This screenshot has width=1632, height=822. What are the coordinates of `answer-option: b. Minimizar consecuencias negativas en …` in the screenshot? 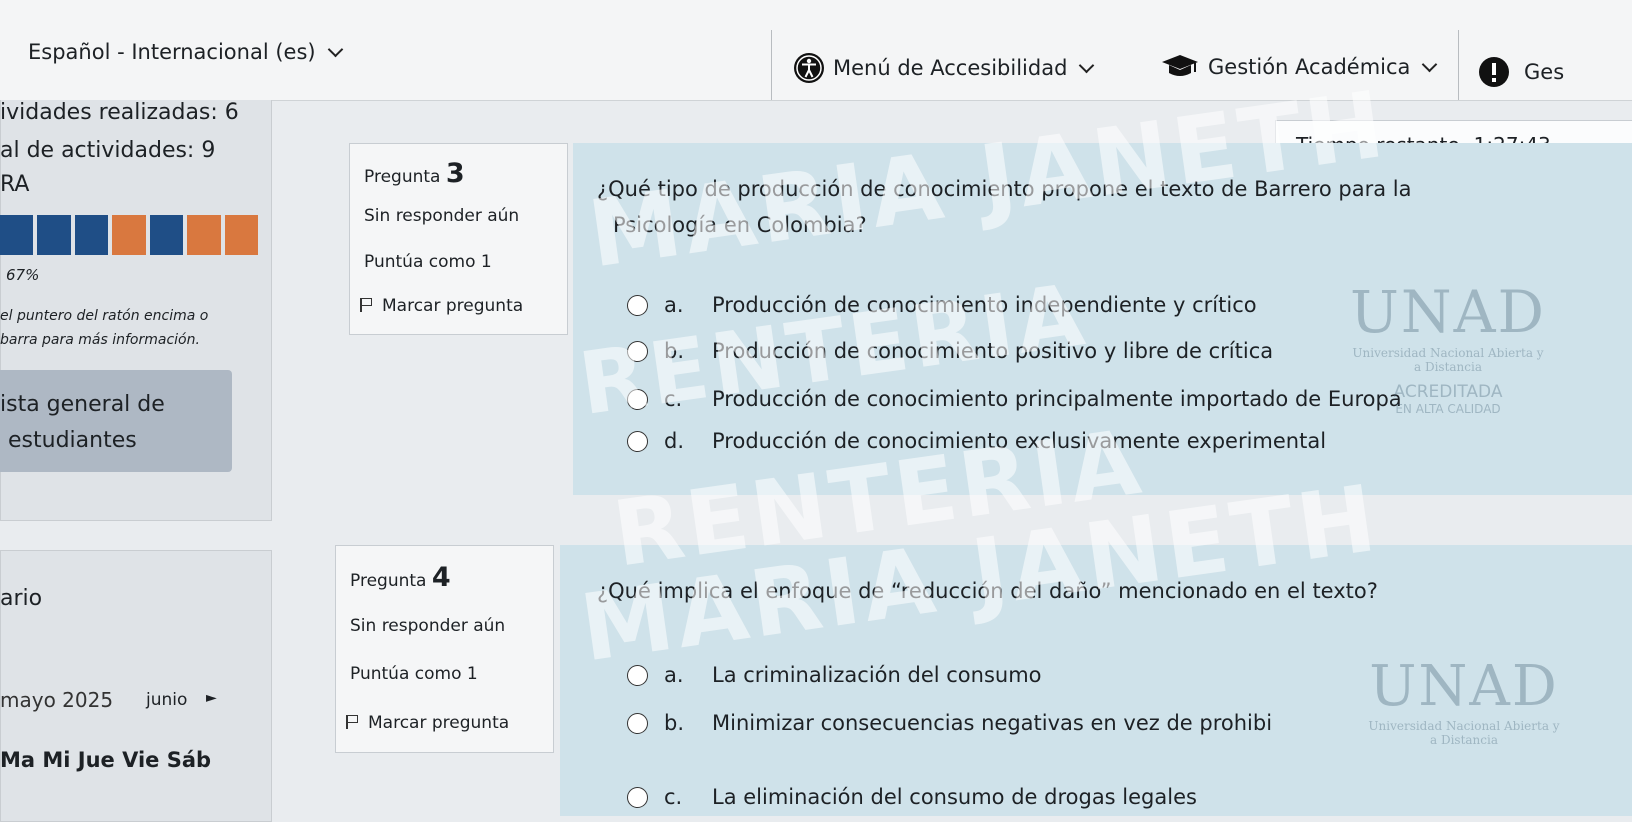 It's located at (949, 723).